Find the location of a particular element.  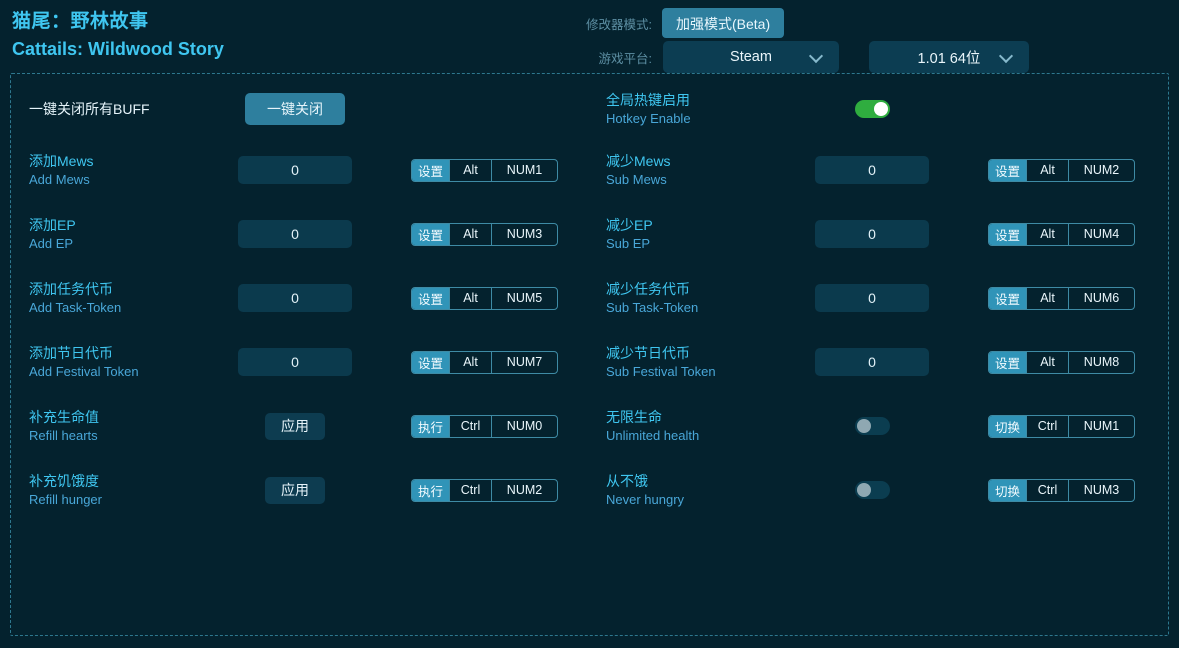

cheat-label-cn: 添加EP is located at coordinates (52, 224).